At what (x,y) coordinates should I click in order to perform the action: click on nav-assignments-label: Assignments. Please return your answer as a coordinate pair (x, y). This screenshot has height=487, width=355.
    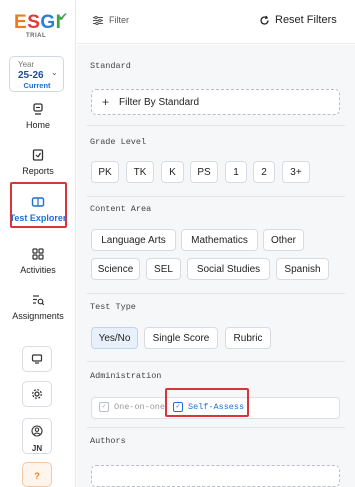
    Looking at the image, I should click on (38, 316).